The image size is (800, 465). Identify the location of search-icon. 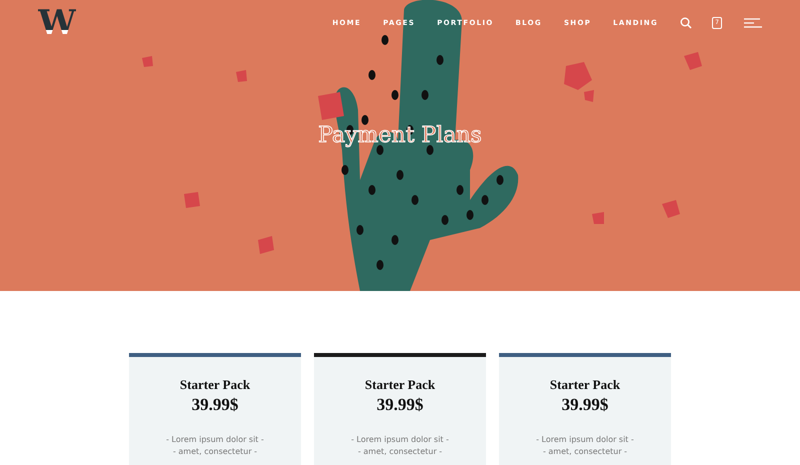
(686, 23).